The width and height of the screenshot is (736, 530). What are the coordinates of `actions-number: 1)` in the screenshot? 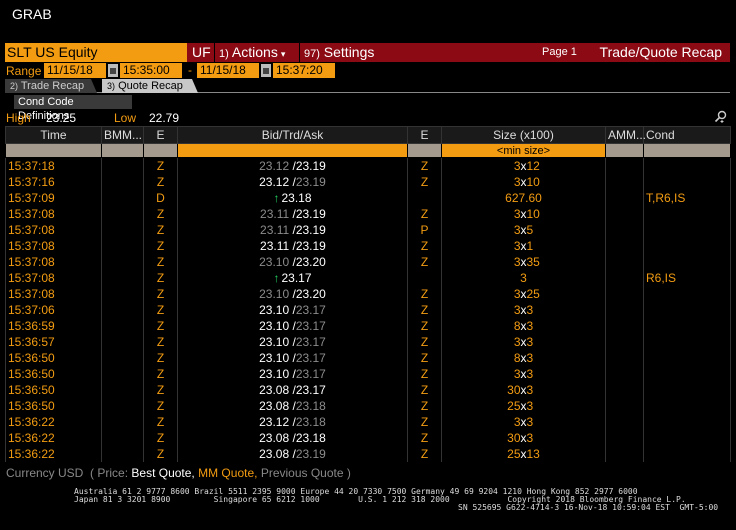 It's located at (224, 54).